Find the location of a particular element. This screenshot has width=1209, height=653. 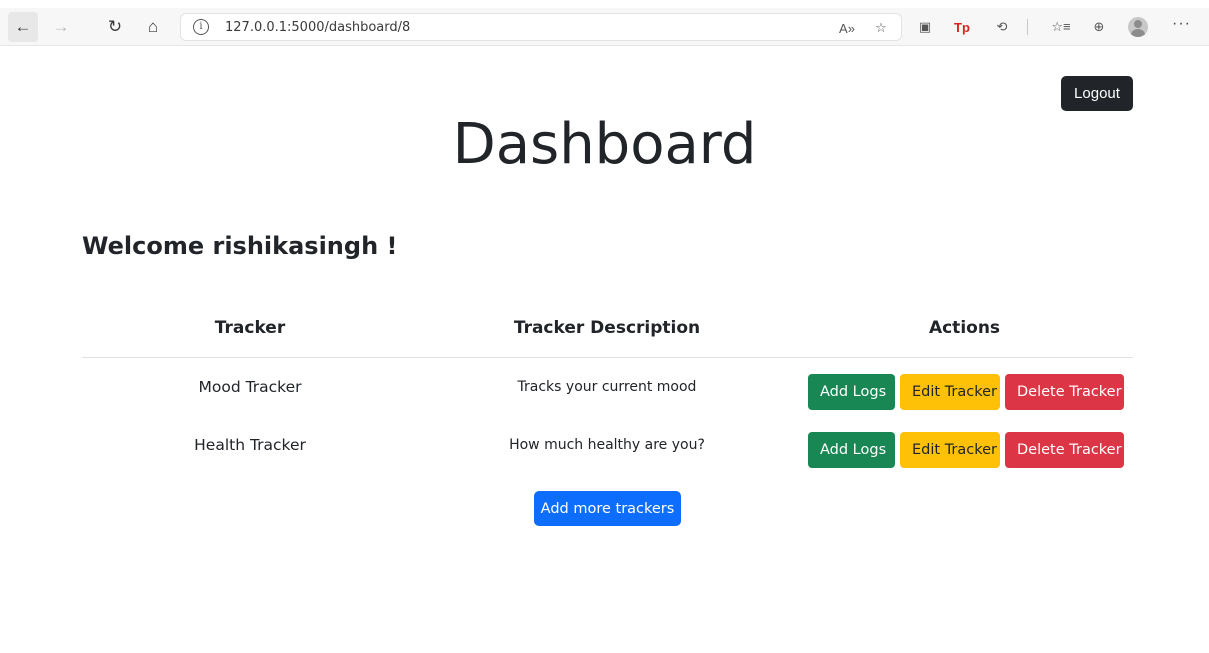

url-text: 127.0.0.1:5000/dashboard/8 is located at coordinates (317, 27).